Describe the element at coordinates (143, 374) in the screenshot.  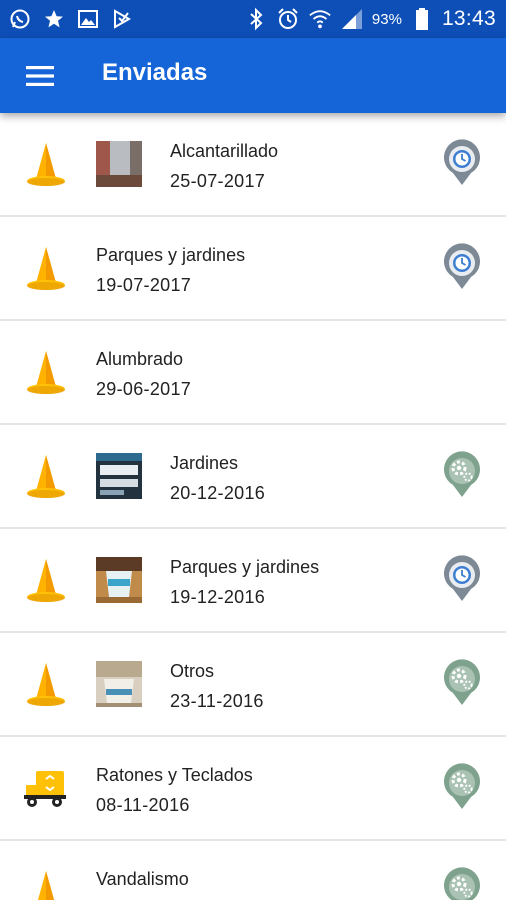
I see `item-texts: Alumbrado 29-06-2017` at that location.